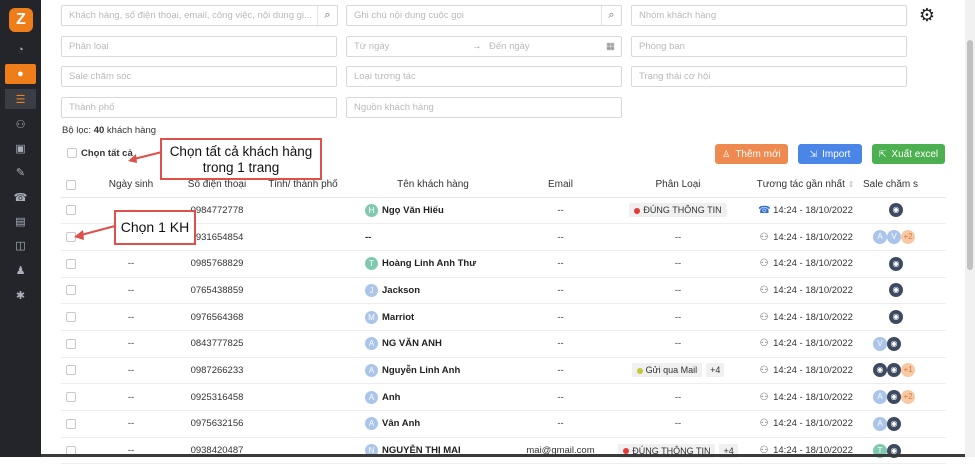 The width and height of the screenshot is (975, 464). What do you see at coordinates (484, 76) in the screenshot?
I see `interaction-type-select: Loại tương tác` at bounding box center [484, 76].